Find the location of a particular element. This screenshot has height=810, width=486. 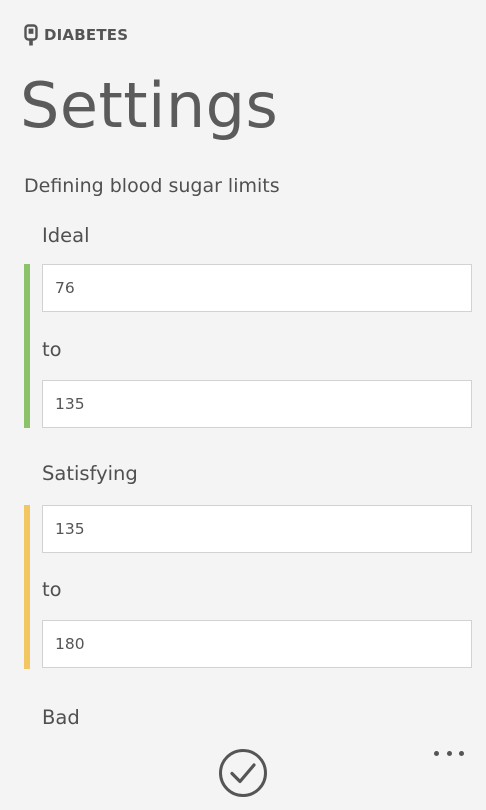

satisfying-to-input is located at coordinates (257, 644).